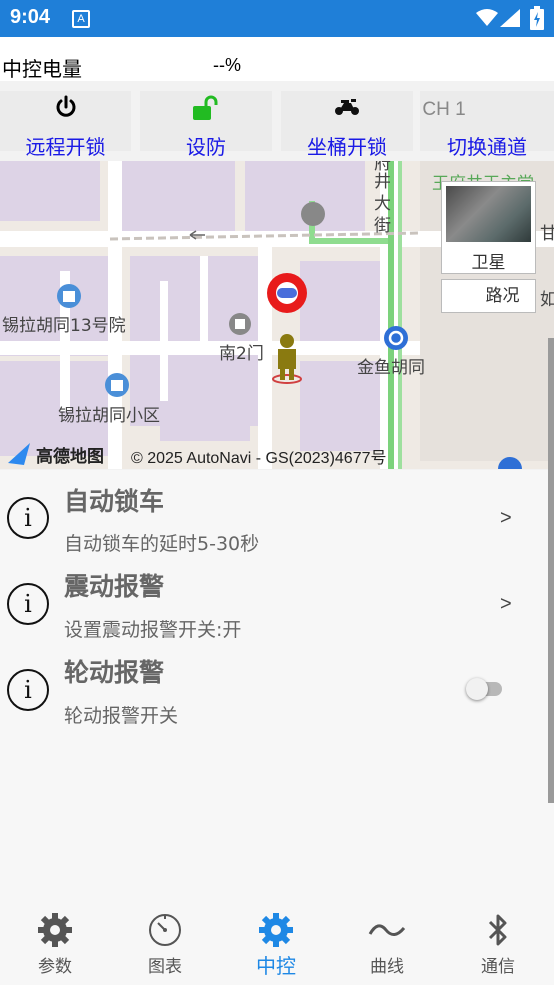  Describe the element at coordinates (347, 108) in the screenshot. I see `motorcycle-icon` at that location.